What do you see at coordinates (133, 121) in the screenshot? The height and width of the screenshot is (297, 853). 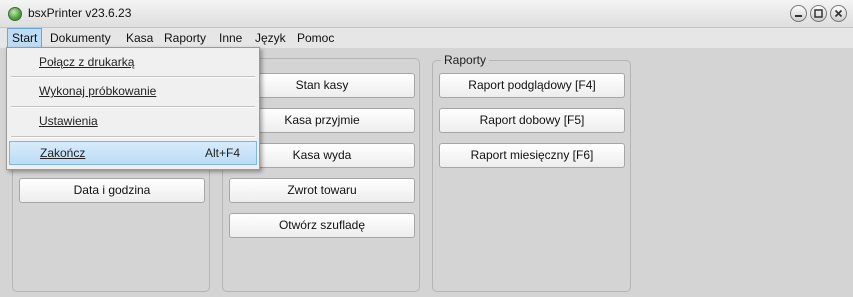 I see `menu-item-settings: Ustawienia` at bounding box center [133, 121].